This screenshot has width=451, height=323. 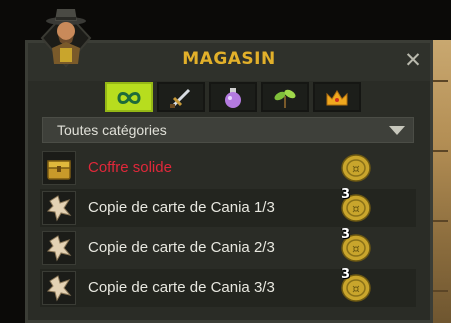 What do you see at coordinates (130, 167) in the screenshot?
I see `item-name: Coffre solide` at bounding box center [130, 167].